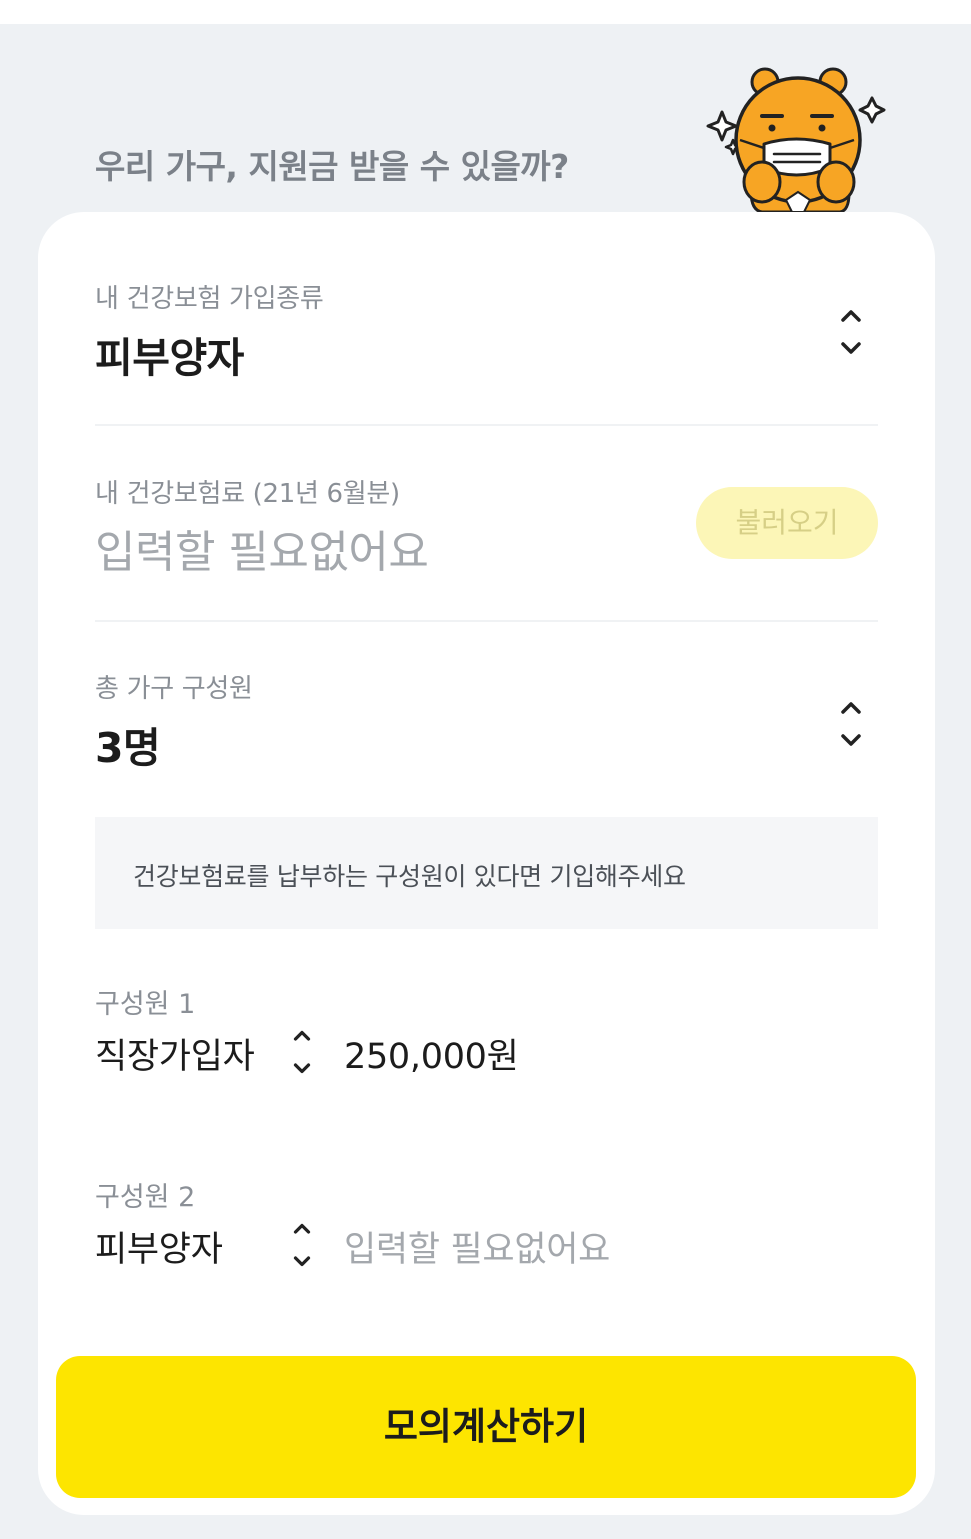 The width and height of the screenshot is (971, 1539). Describe the element at coordinates (431, 1053) in the screenshot. I see `member-1-amount-input: 250,000원` at that location.